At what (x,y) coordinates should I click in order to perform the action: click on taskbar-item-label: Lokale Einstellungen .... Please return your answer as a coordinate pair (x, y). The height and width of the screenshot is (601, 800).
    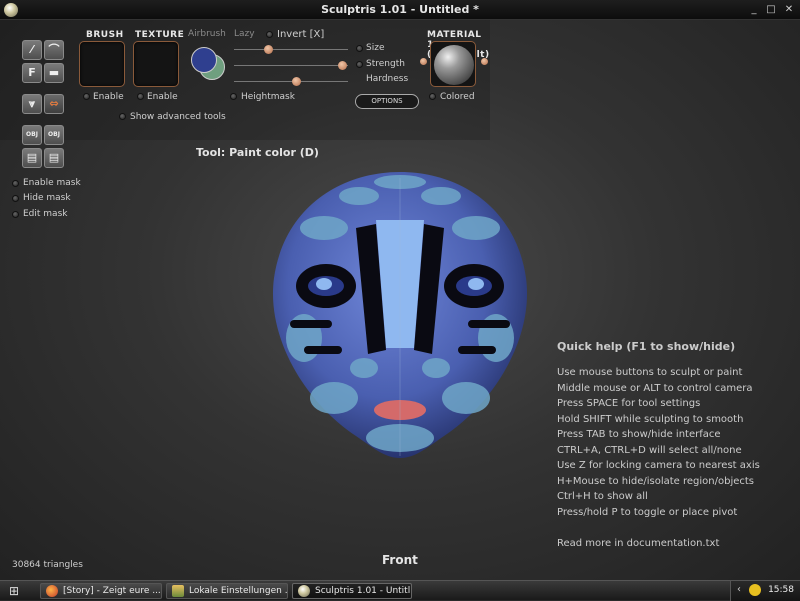
    Looking at the image, I should click on (238, 591).